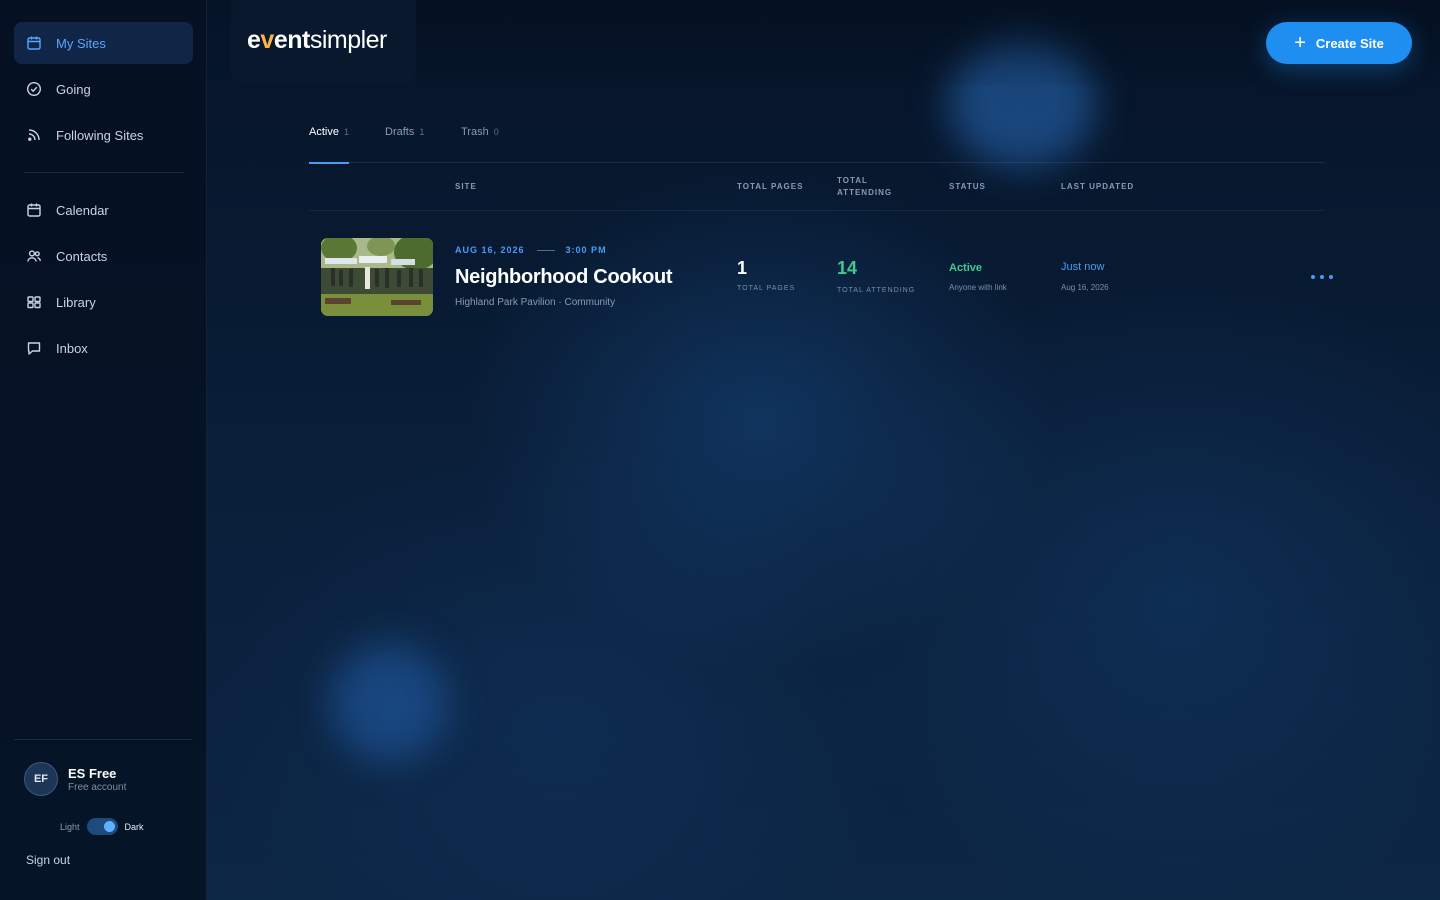  Describe the element at coordinates (389, 703) in the screenshot. I see `background-glow` at that location.